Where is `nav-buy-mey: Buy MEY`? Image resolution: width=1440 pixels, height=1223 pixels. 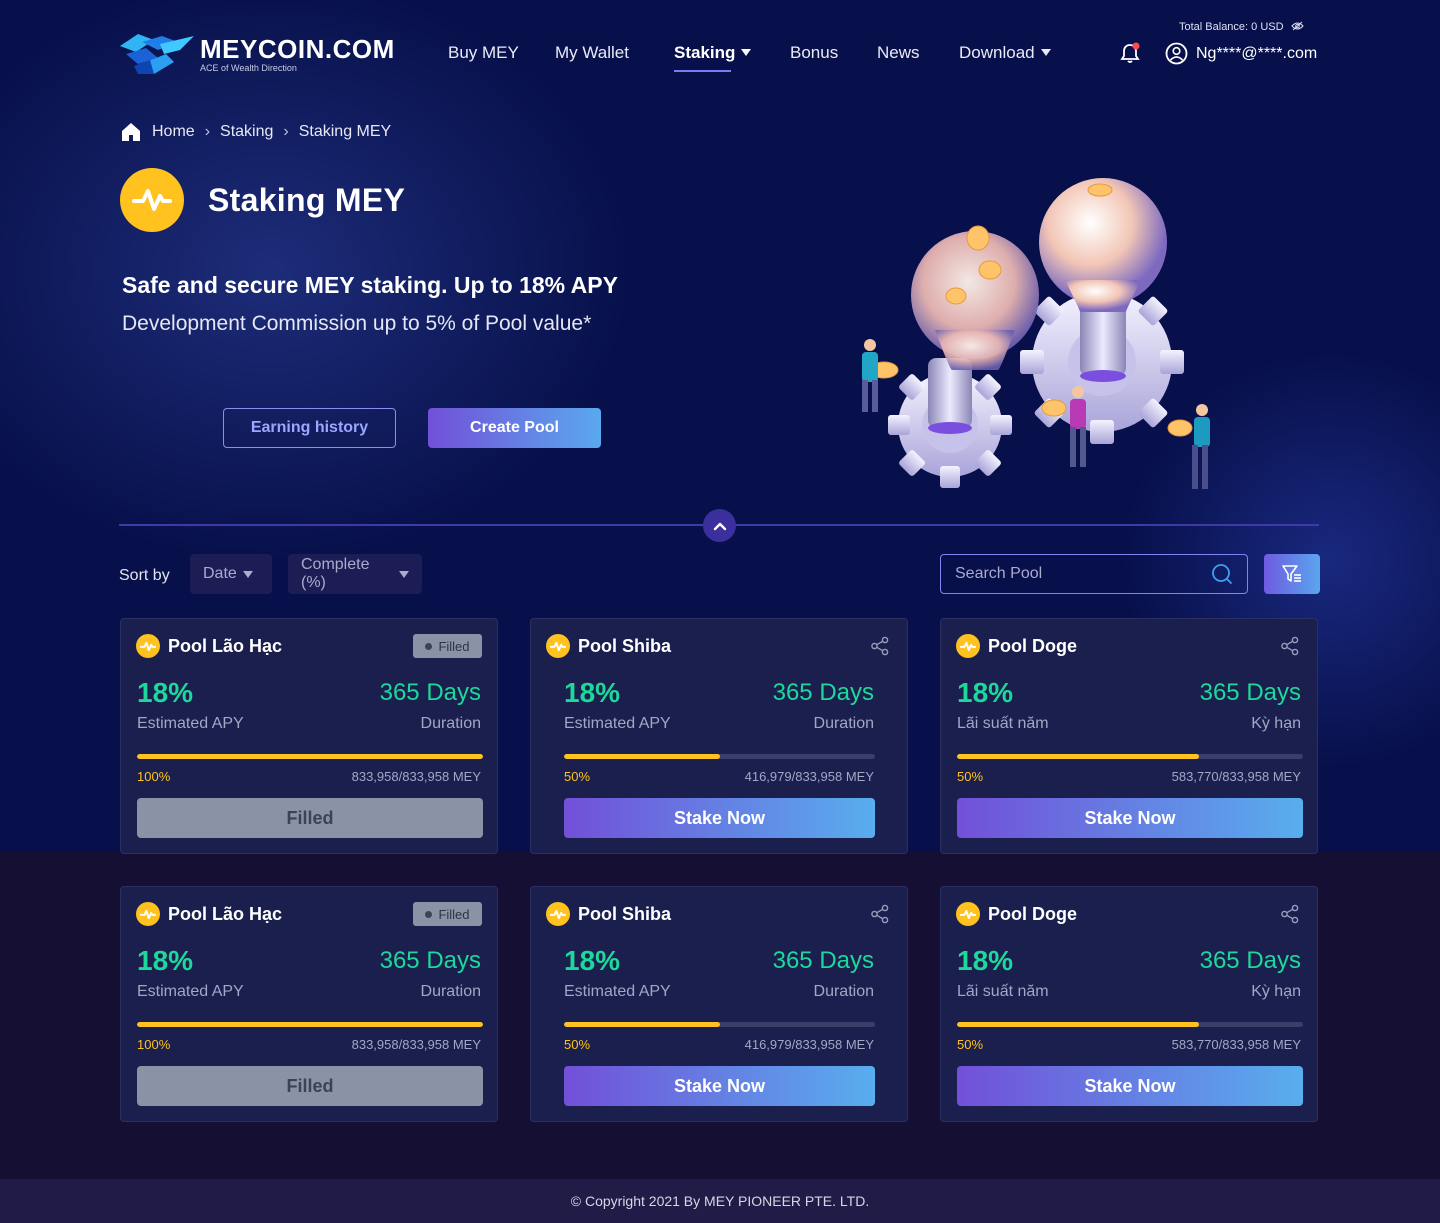 nav-buy-mey: Buy MEY is located at coordinates (483, 53).